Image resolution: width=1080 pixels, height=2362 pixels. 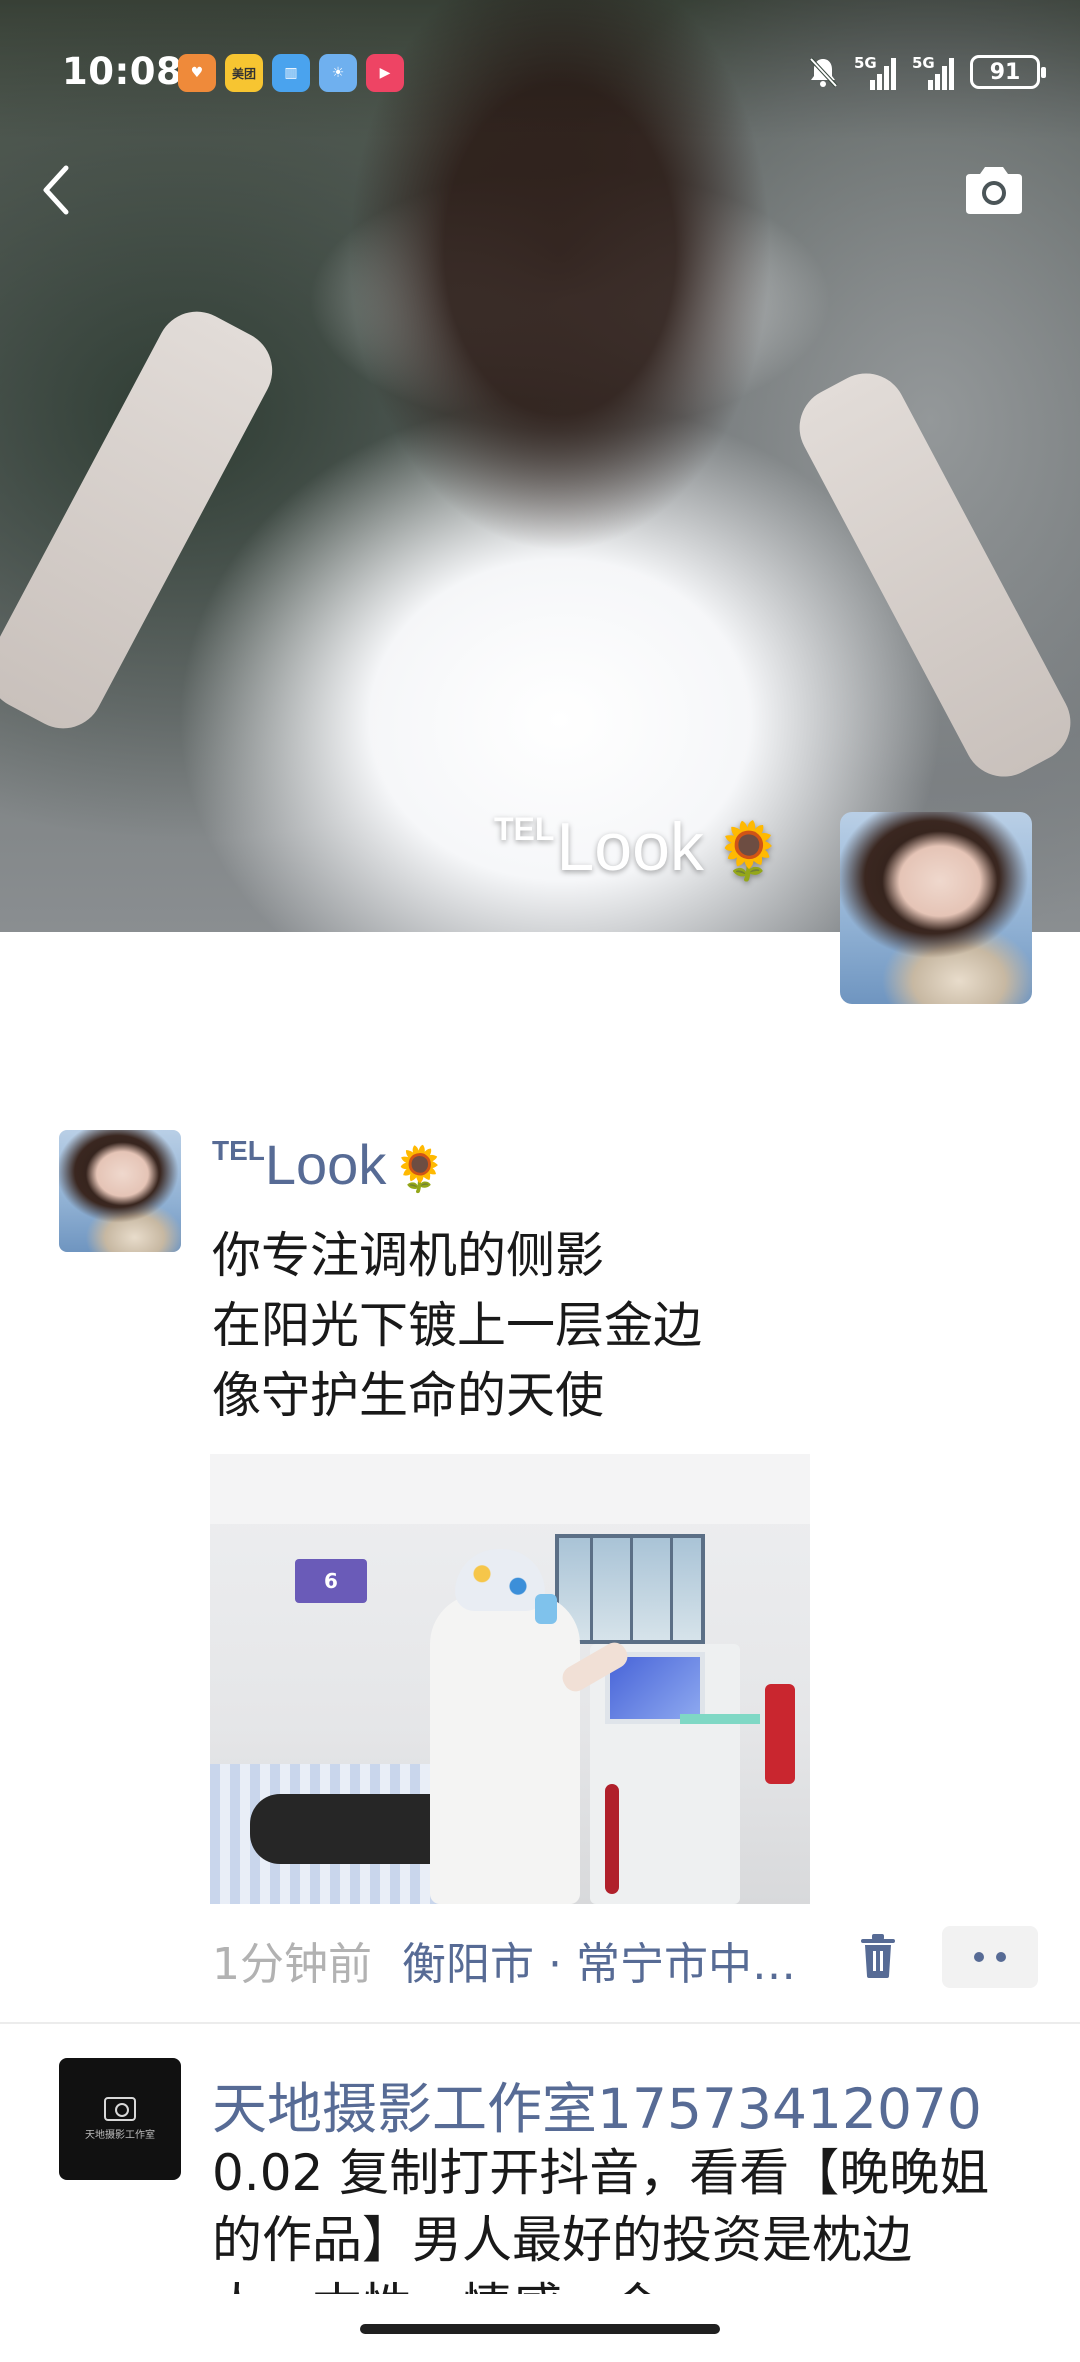 What do you see at coordinates (1005, 72) in the screenshot?
I see `battery-level: 91` at bounding box center [1005, 72].